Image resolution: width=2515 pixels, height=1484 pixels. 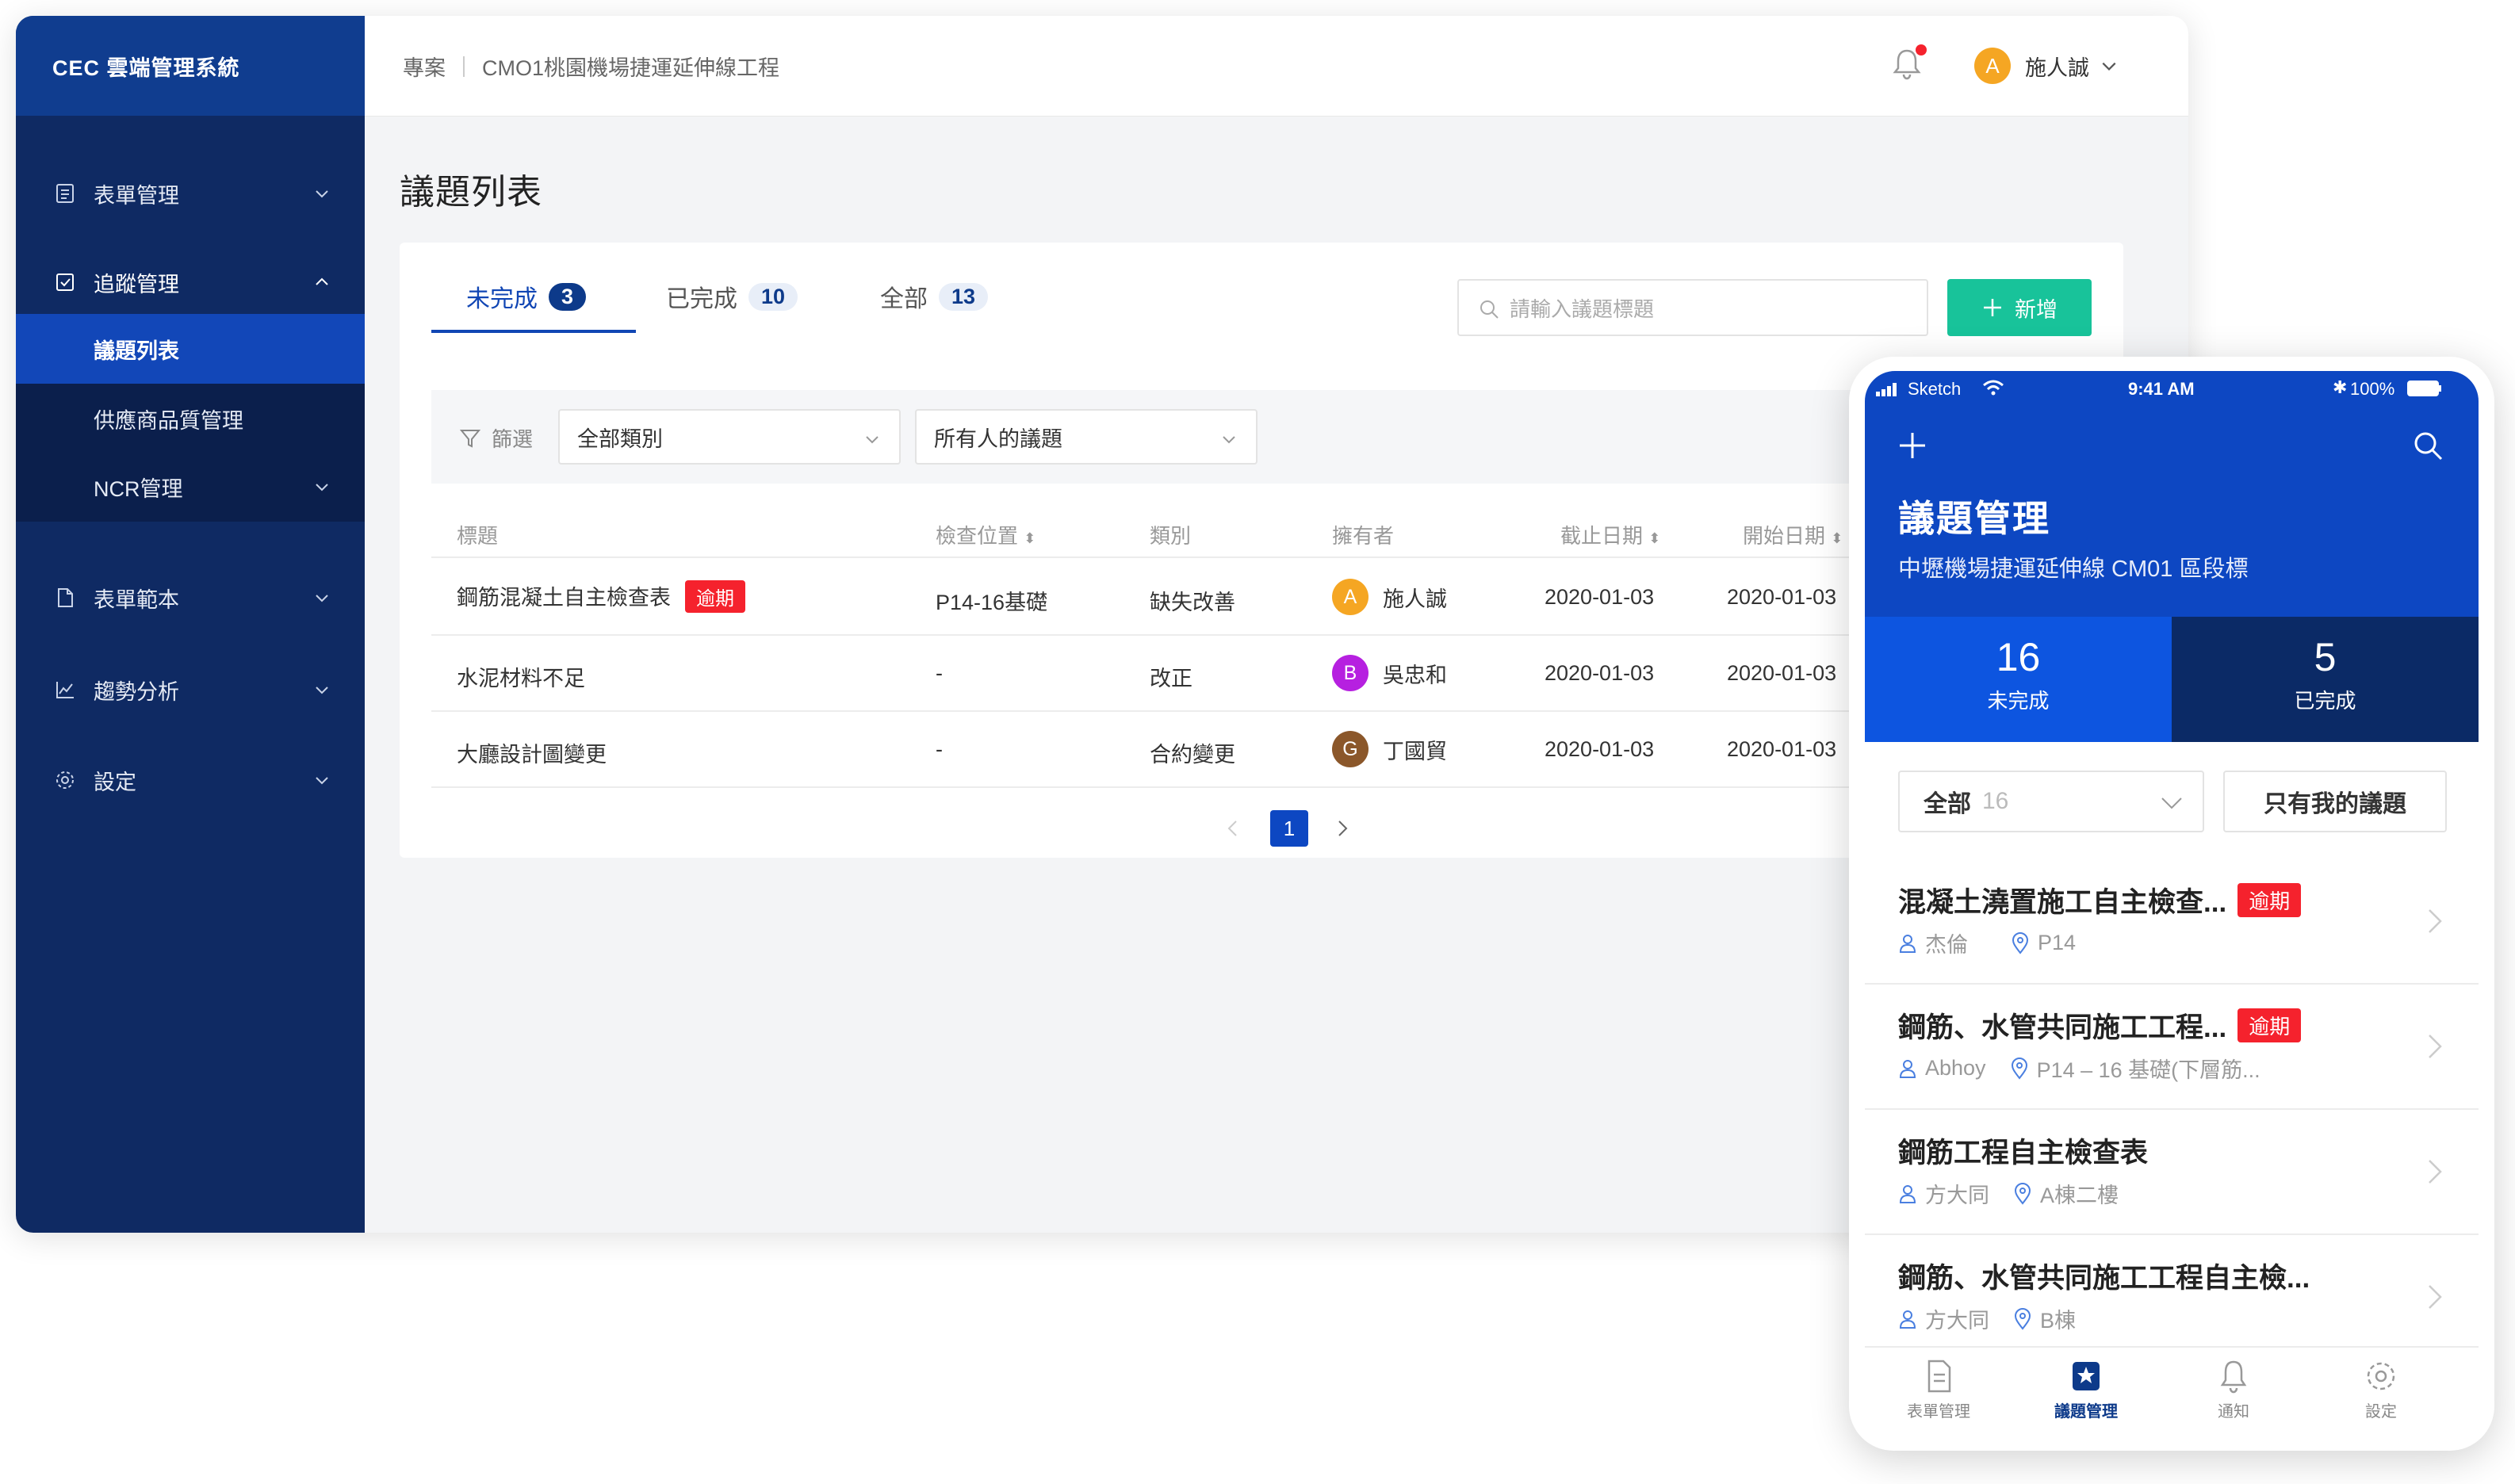 I want to click on next-page-icon, so click(x=1342, y=828).